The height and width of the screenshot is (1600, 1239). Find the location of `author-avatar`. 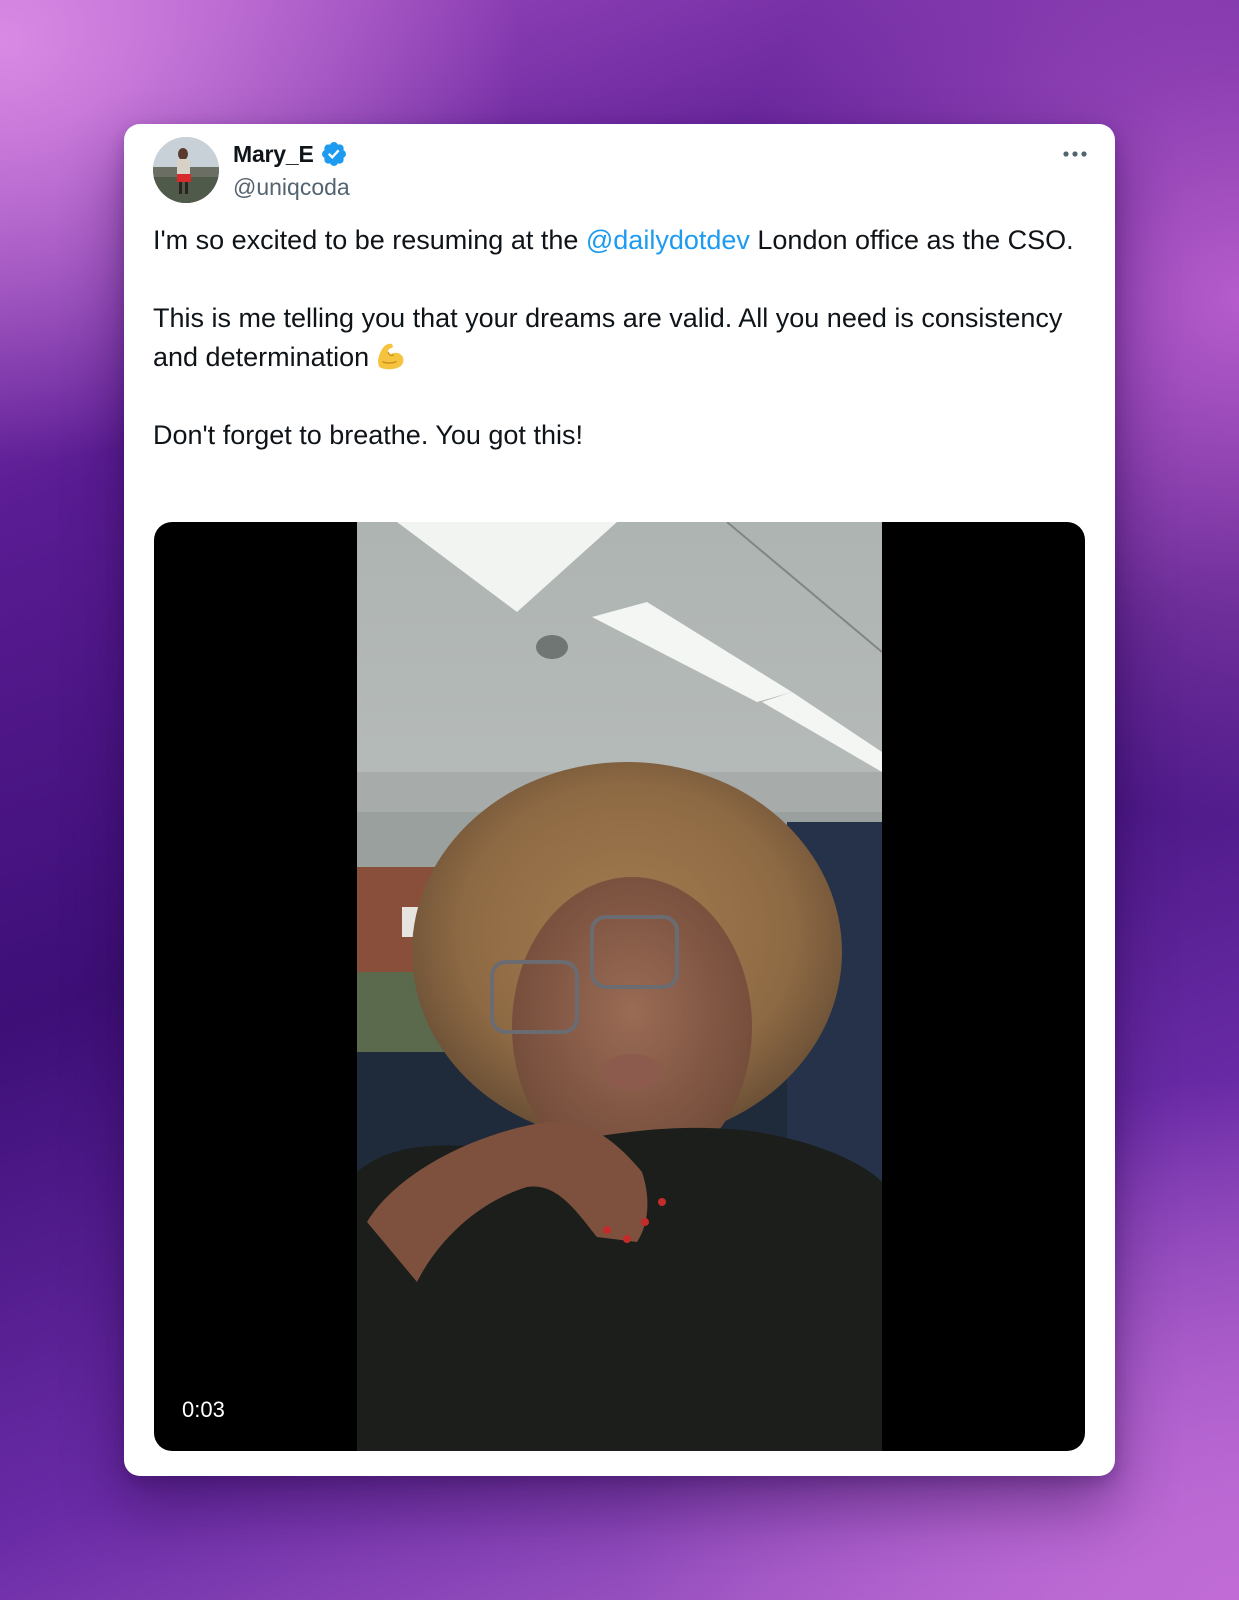

author-avatar is located at coordinates (186, 170).